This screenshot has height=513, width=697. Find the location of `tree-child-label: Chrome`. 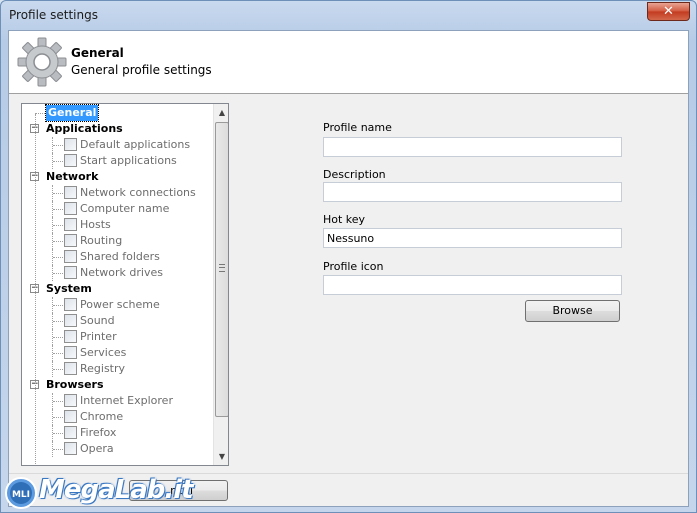

tree-child-label: Chrome is located at coordinates (102, 416).